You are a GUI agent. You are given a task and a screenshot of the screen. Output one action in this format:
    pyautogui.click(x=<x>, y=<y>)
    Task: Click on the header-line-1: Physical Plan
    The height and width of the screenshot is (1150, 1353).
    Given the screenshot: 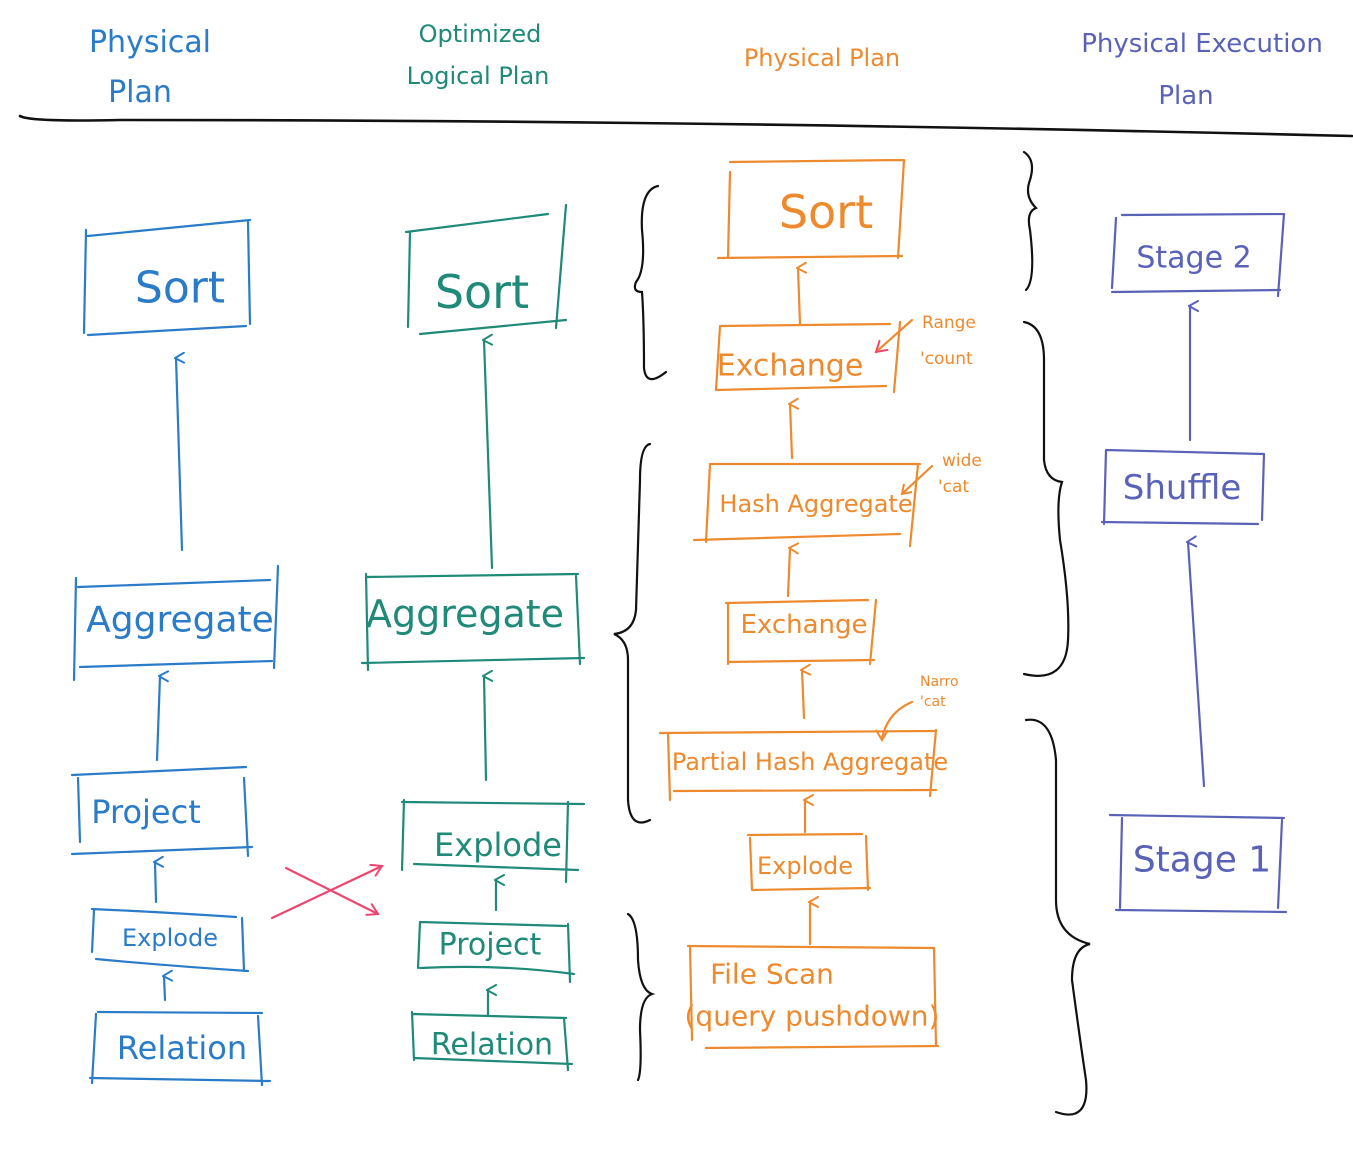 What is the action you would take?
    pyautogui.click(x=822, y=58)
    